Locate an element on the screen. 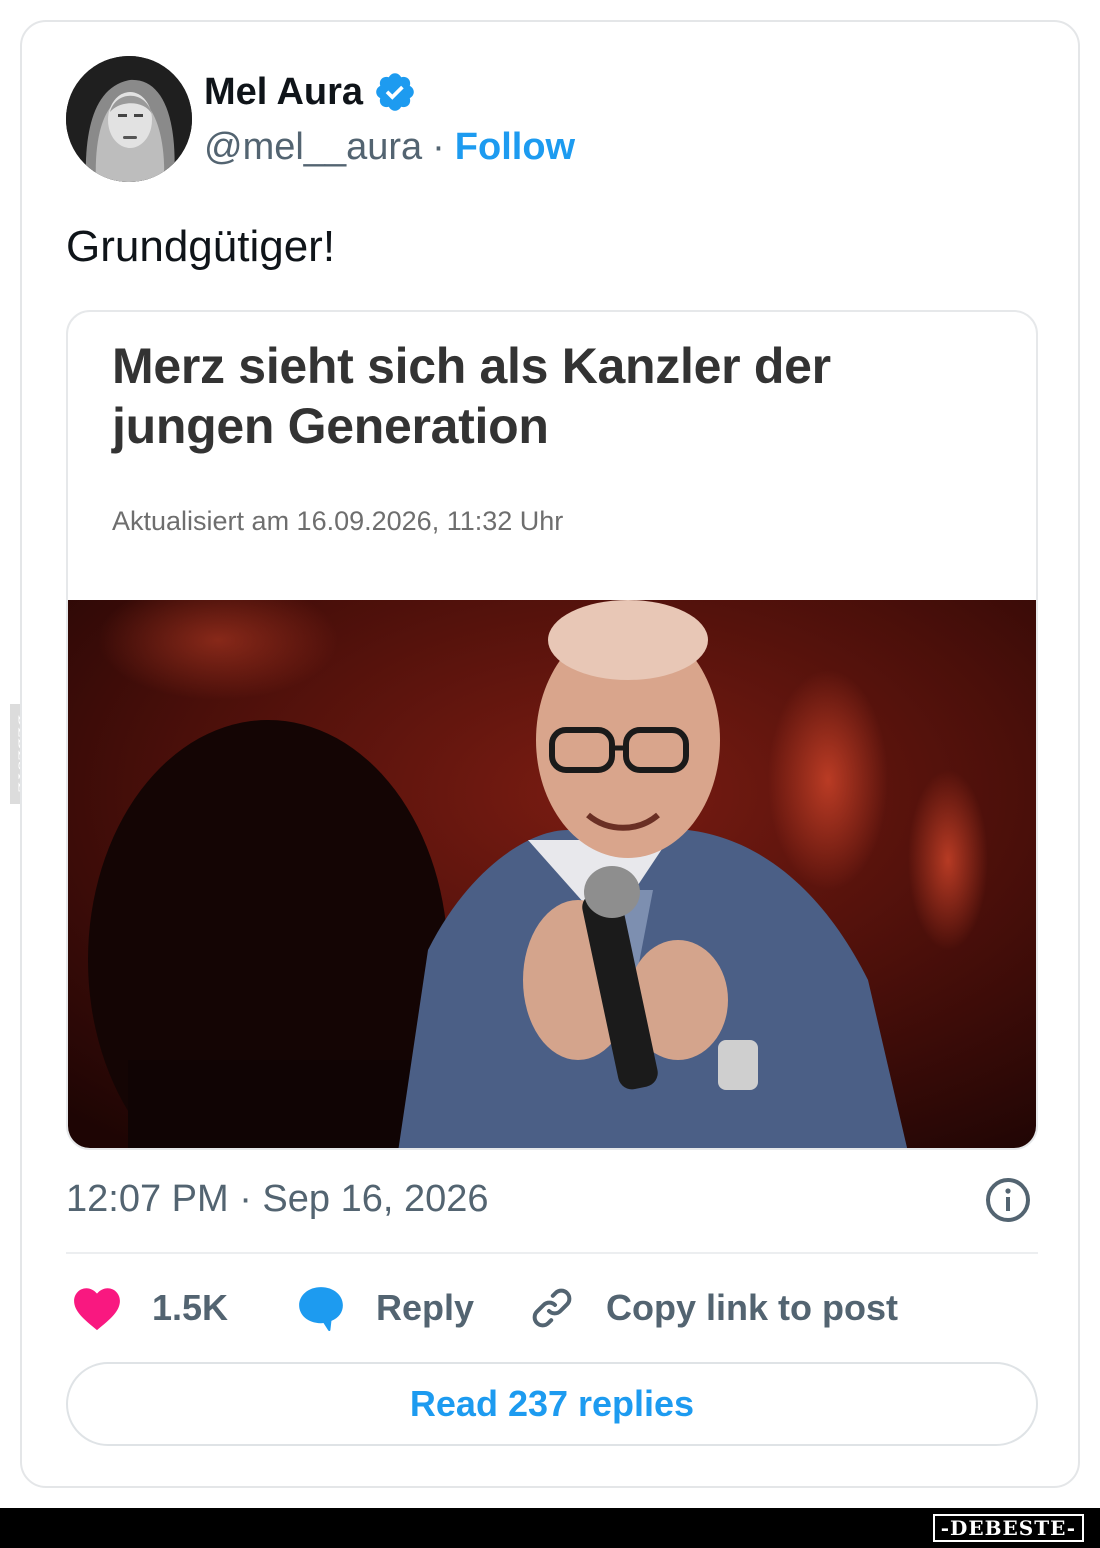 The image size is (1100, 1548). follow-button: Follow is located at coordinates (515, 147).